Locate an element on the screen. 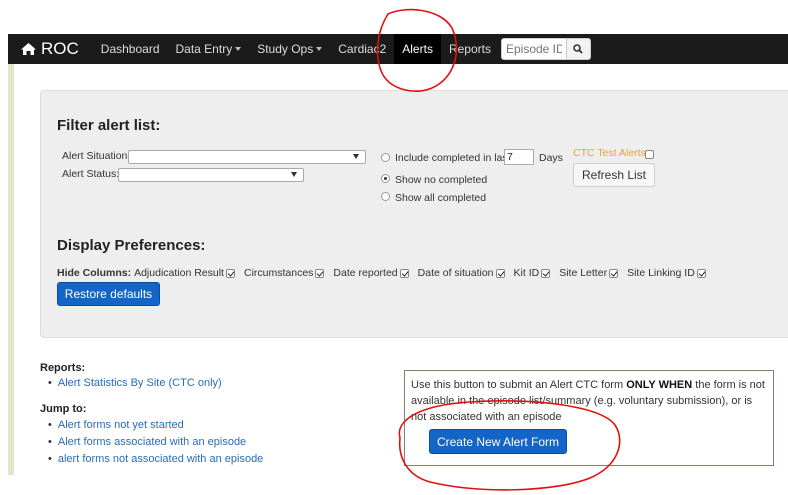 This screenshot has width=788, height=495. create-new-alert-form-button: Create New Alert Form is located at coordinates (498, 441).